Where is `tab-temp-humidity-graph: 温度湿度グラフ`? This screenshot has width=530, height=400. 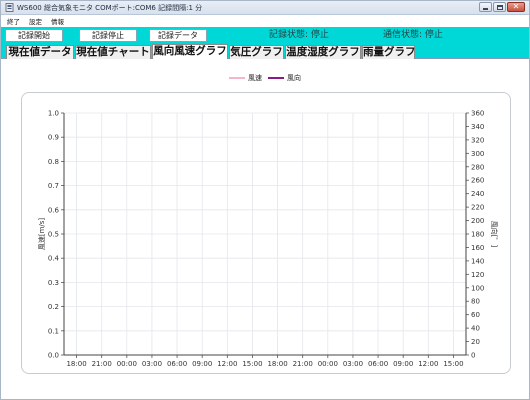
tab-temp-humidity-graph: 温度湿度グラフ is located at coordinates (323, 52).